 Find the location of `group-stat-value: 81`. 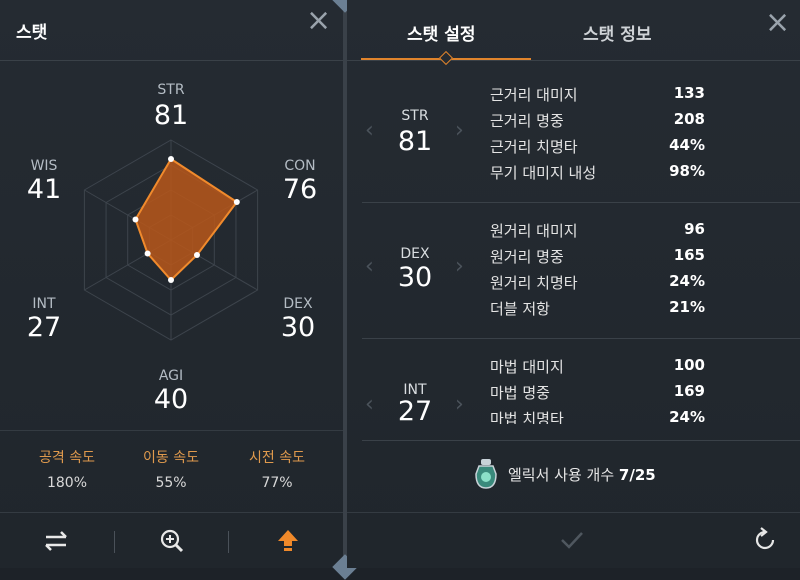

group-stat-value: 81 is located at coordinates (415, 141).